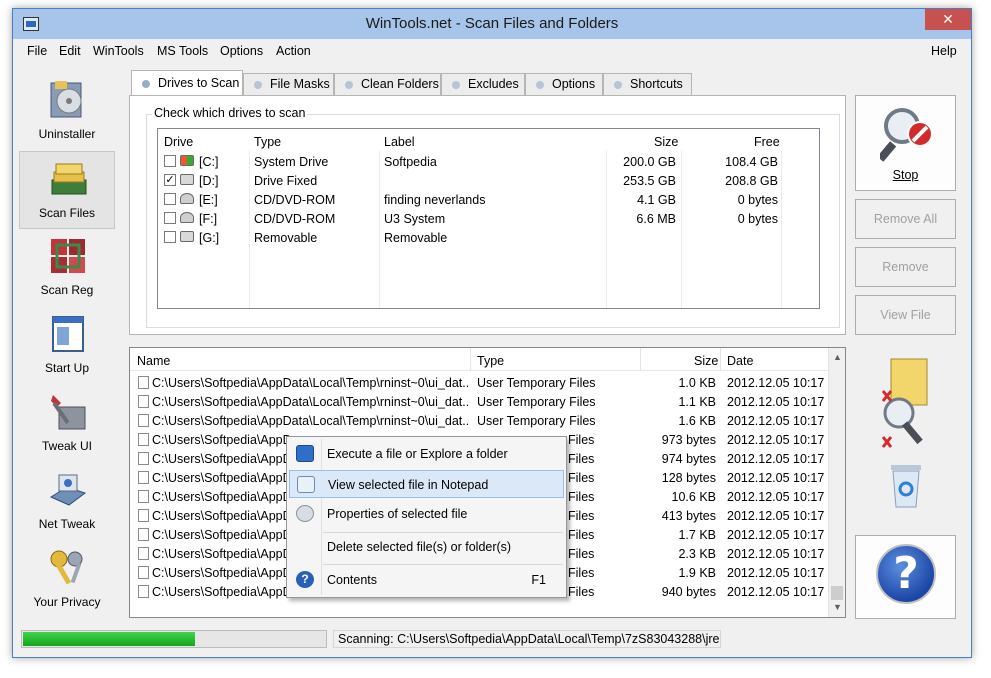  I want to click on tab-clean-folders: Clean Folders, so click(387, 84).